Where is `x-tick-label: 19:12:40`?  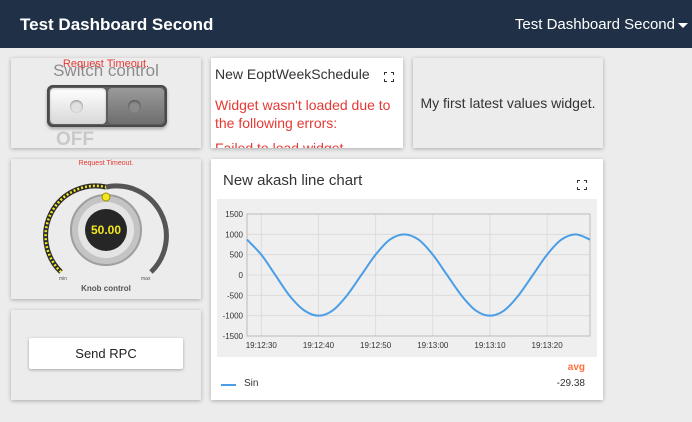 x-tick-label: 19:12:40 is located at coordinates (319, 345).